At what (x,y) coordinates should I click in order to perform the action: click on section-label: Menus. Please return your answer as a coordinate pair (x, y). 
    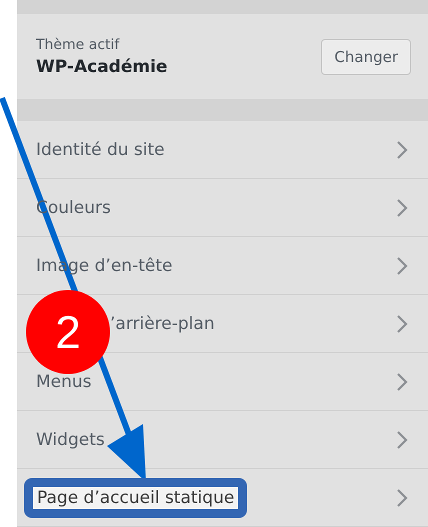
    Looking at the image, I should click on (64, 382).